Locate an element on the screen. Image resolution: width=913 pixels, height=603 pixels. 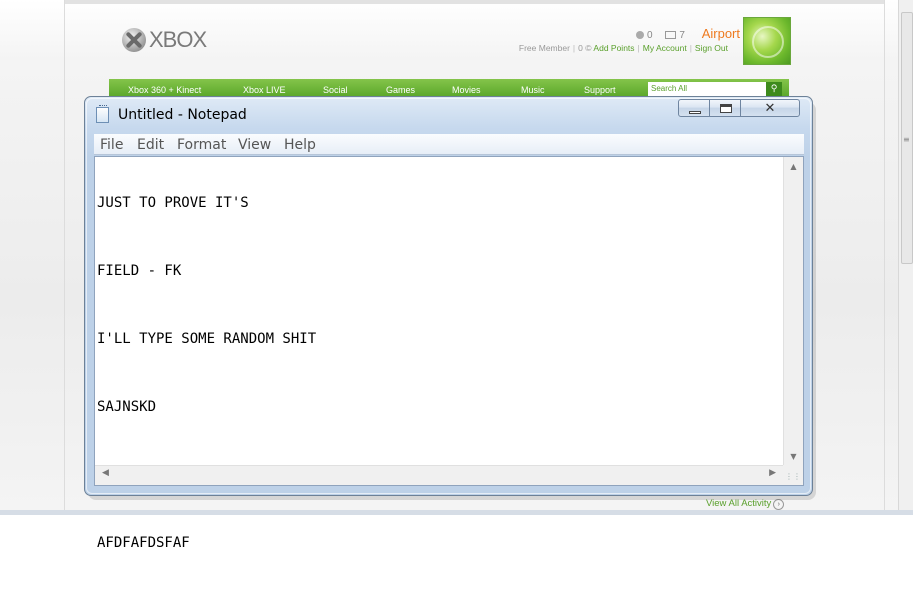
window-title: Untitled - Notepad is located at coordinates (182, 115).